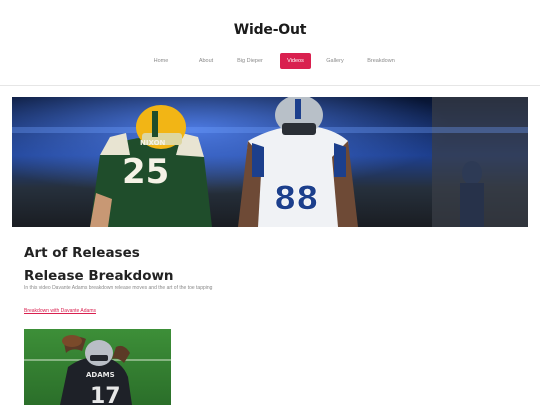  I want to click on site-title: Wide-Out, so click(270, 30).